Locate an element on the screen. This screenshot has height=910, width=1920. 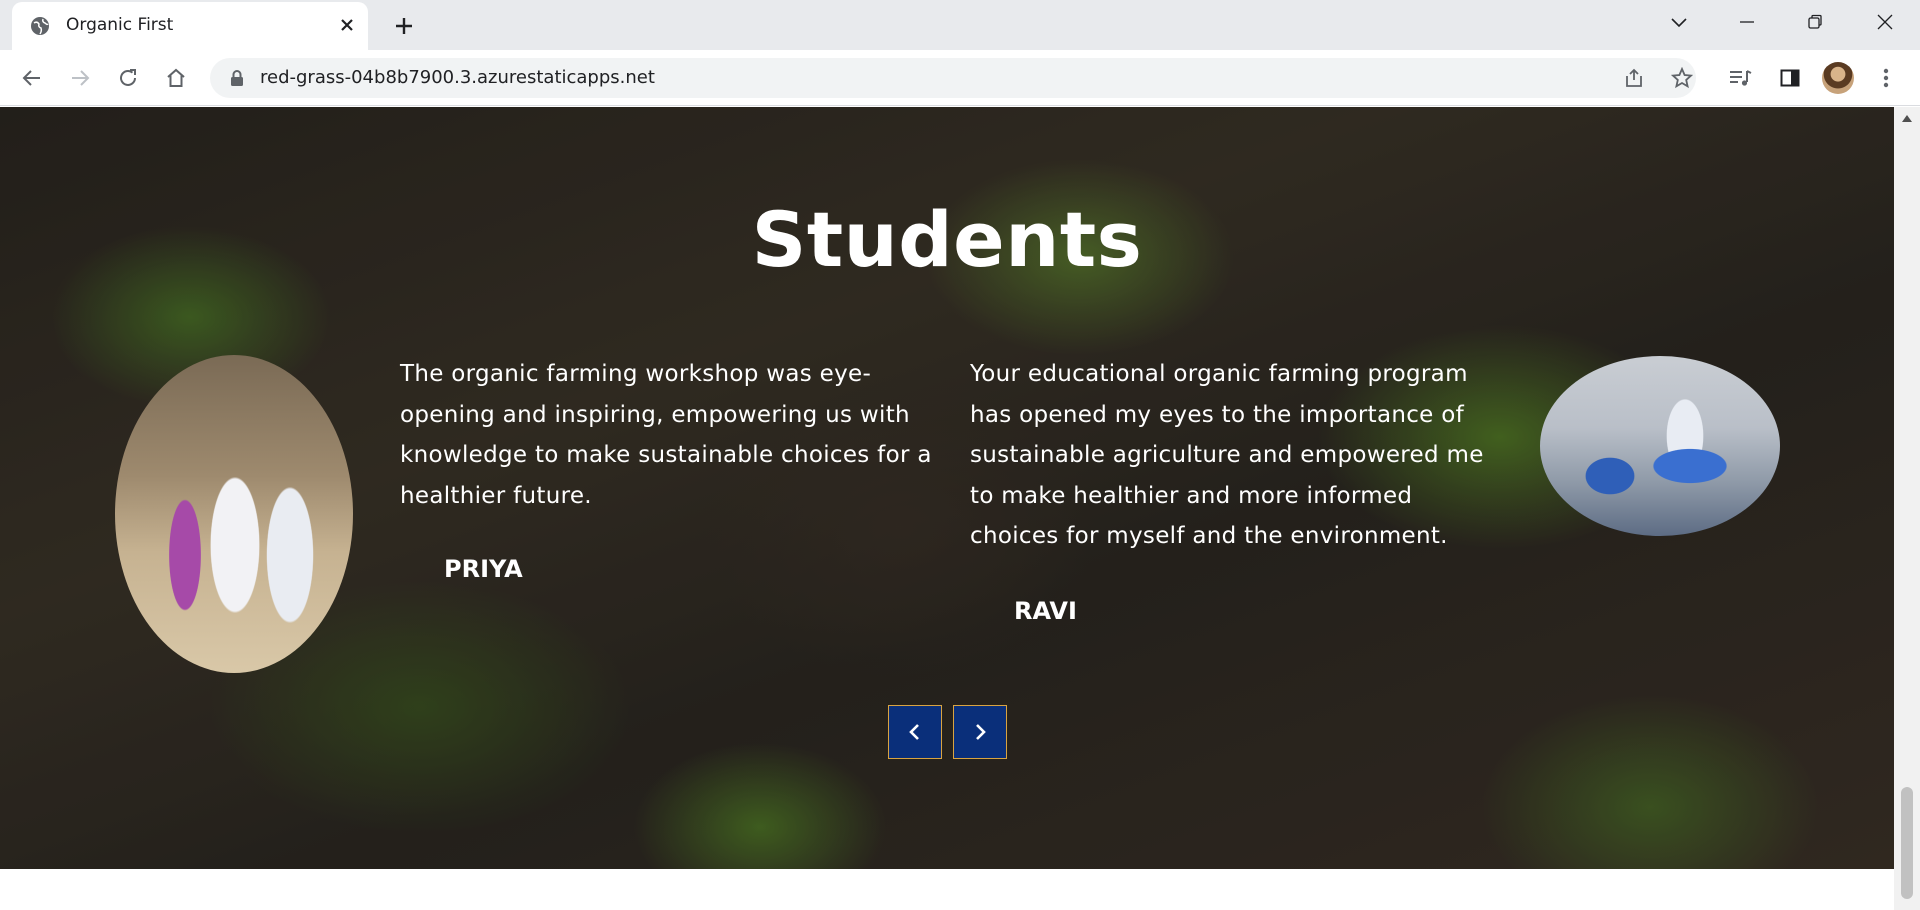
back-button is located at coordinates (32, 78).